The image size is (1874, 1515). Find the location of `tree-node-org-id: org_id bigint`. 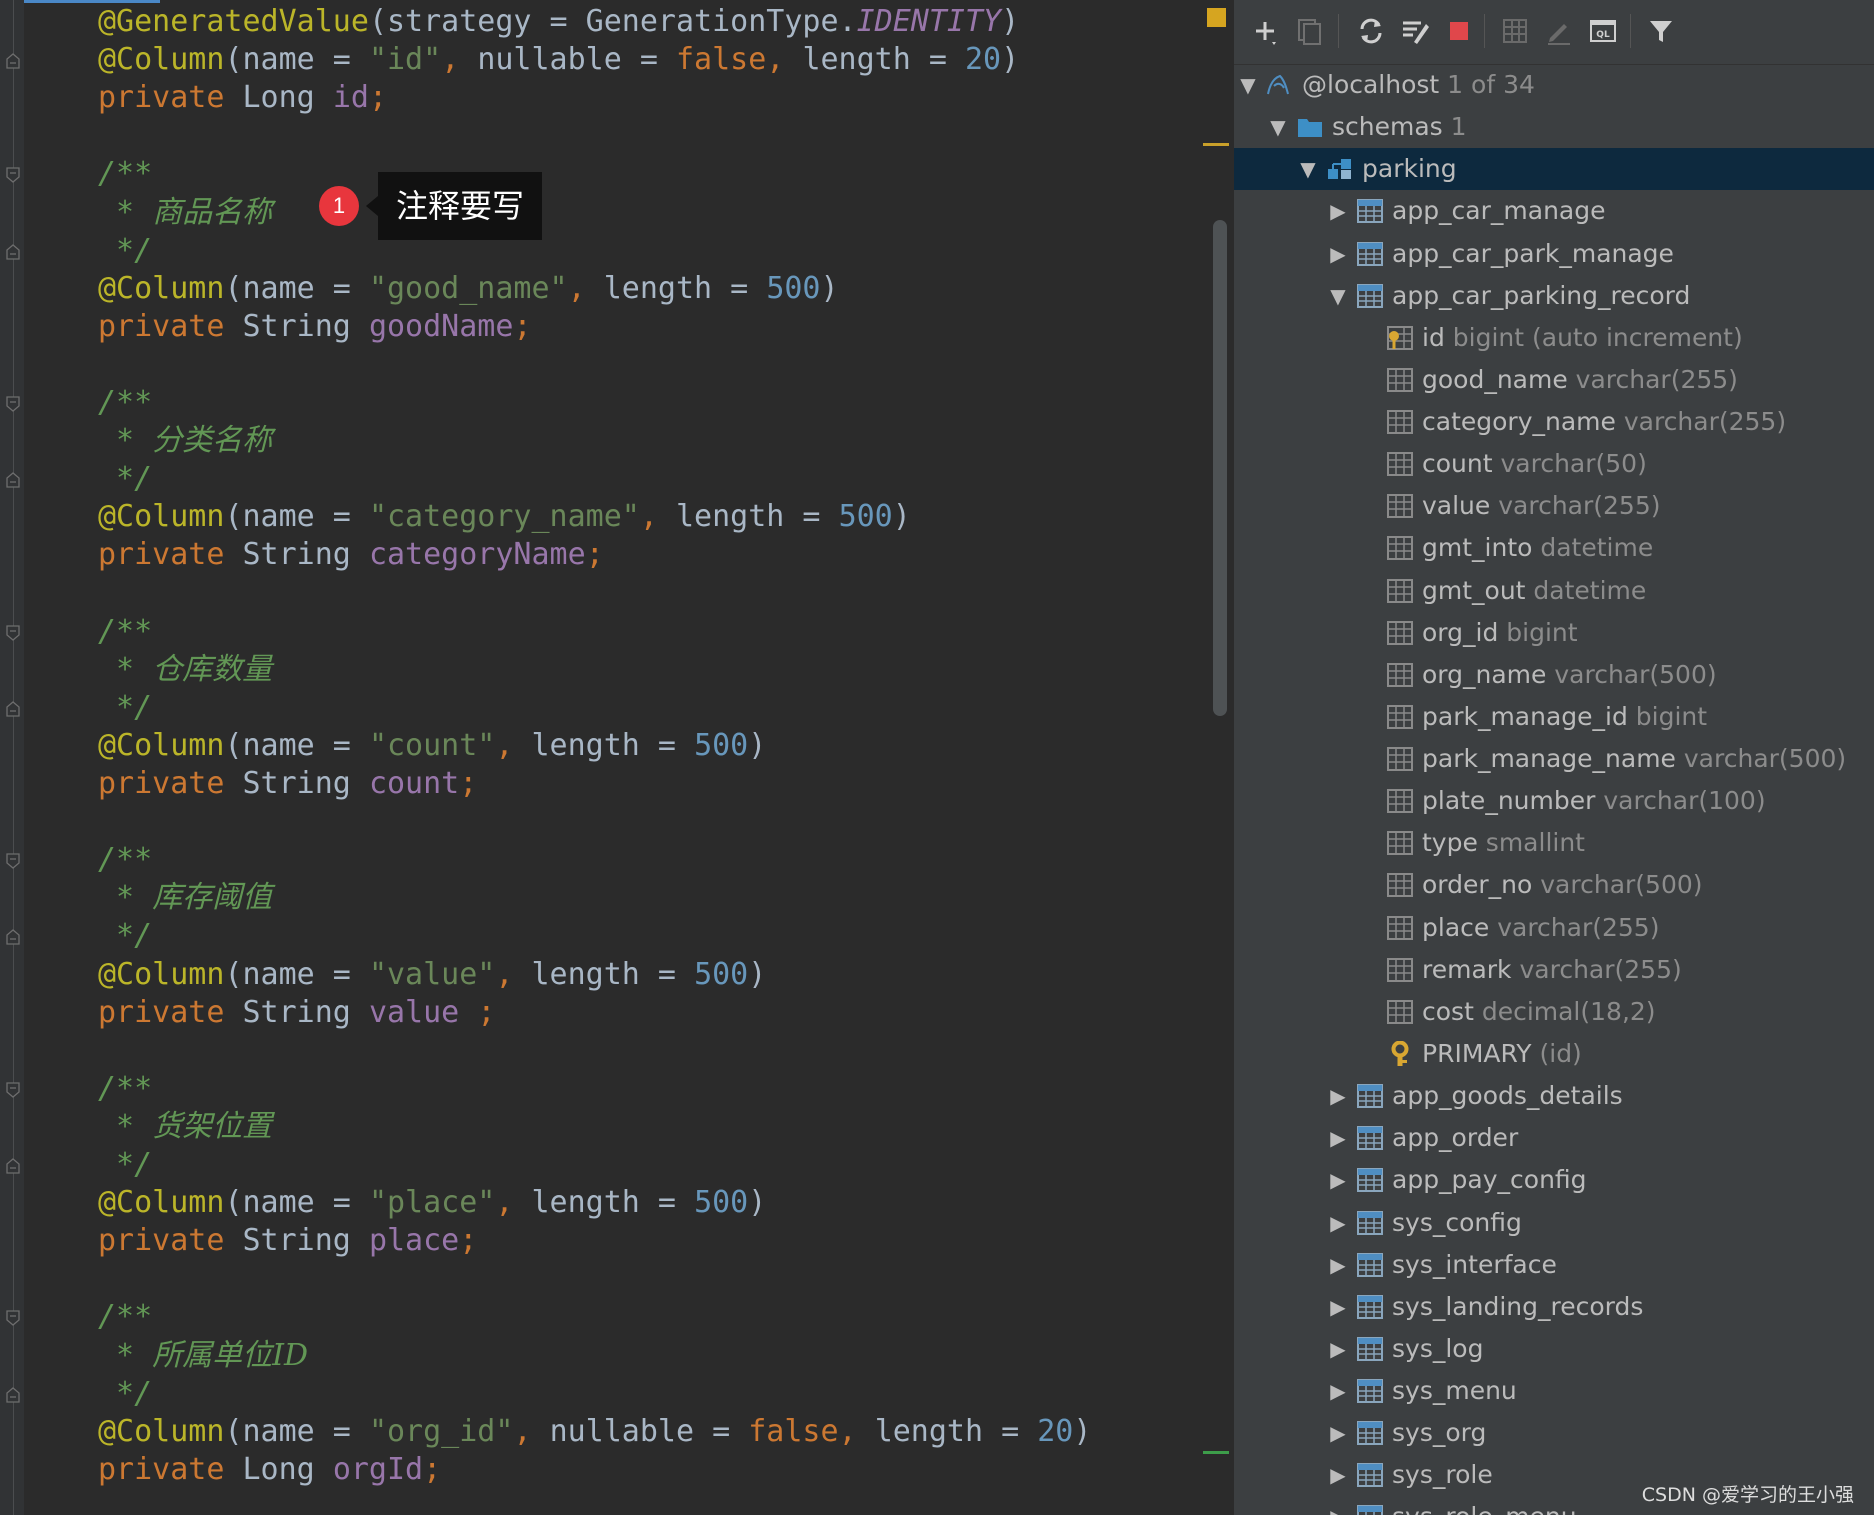

tree-node-org-id: org_id bigint is located at coordinates (1554, 633).